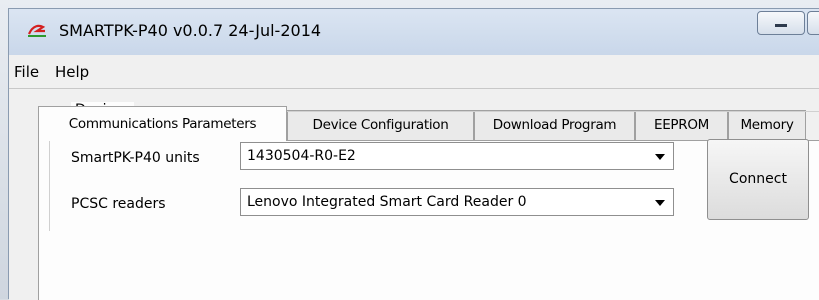 The height and width of the screenshot is (300, 819). I want to click on readers-label: PCSC readers, so click(118, 204).